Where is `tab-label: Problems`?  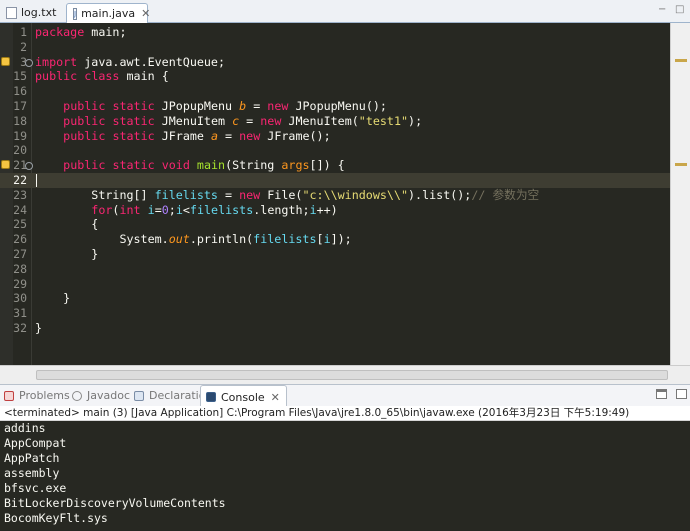
tab-label: Problems is located at coordinates (44, 395).